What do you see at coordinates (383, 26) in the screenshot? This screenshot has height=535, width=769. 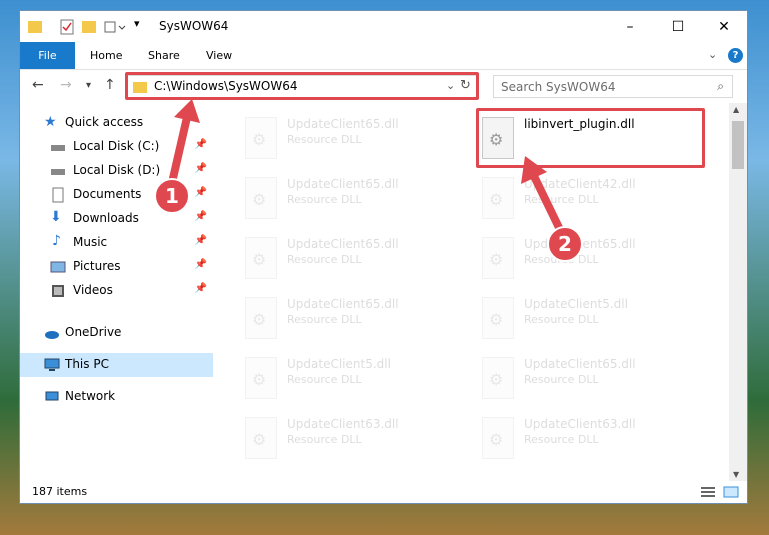 I see `title-bar: ▾ SysWOW64 – ☐ ✕` at bounding box center [383, 26].